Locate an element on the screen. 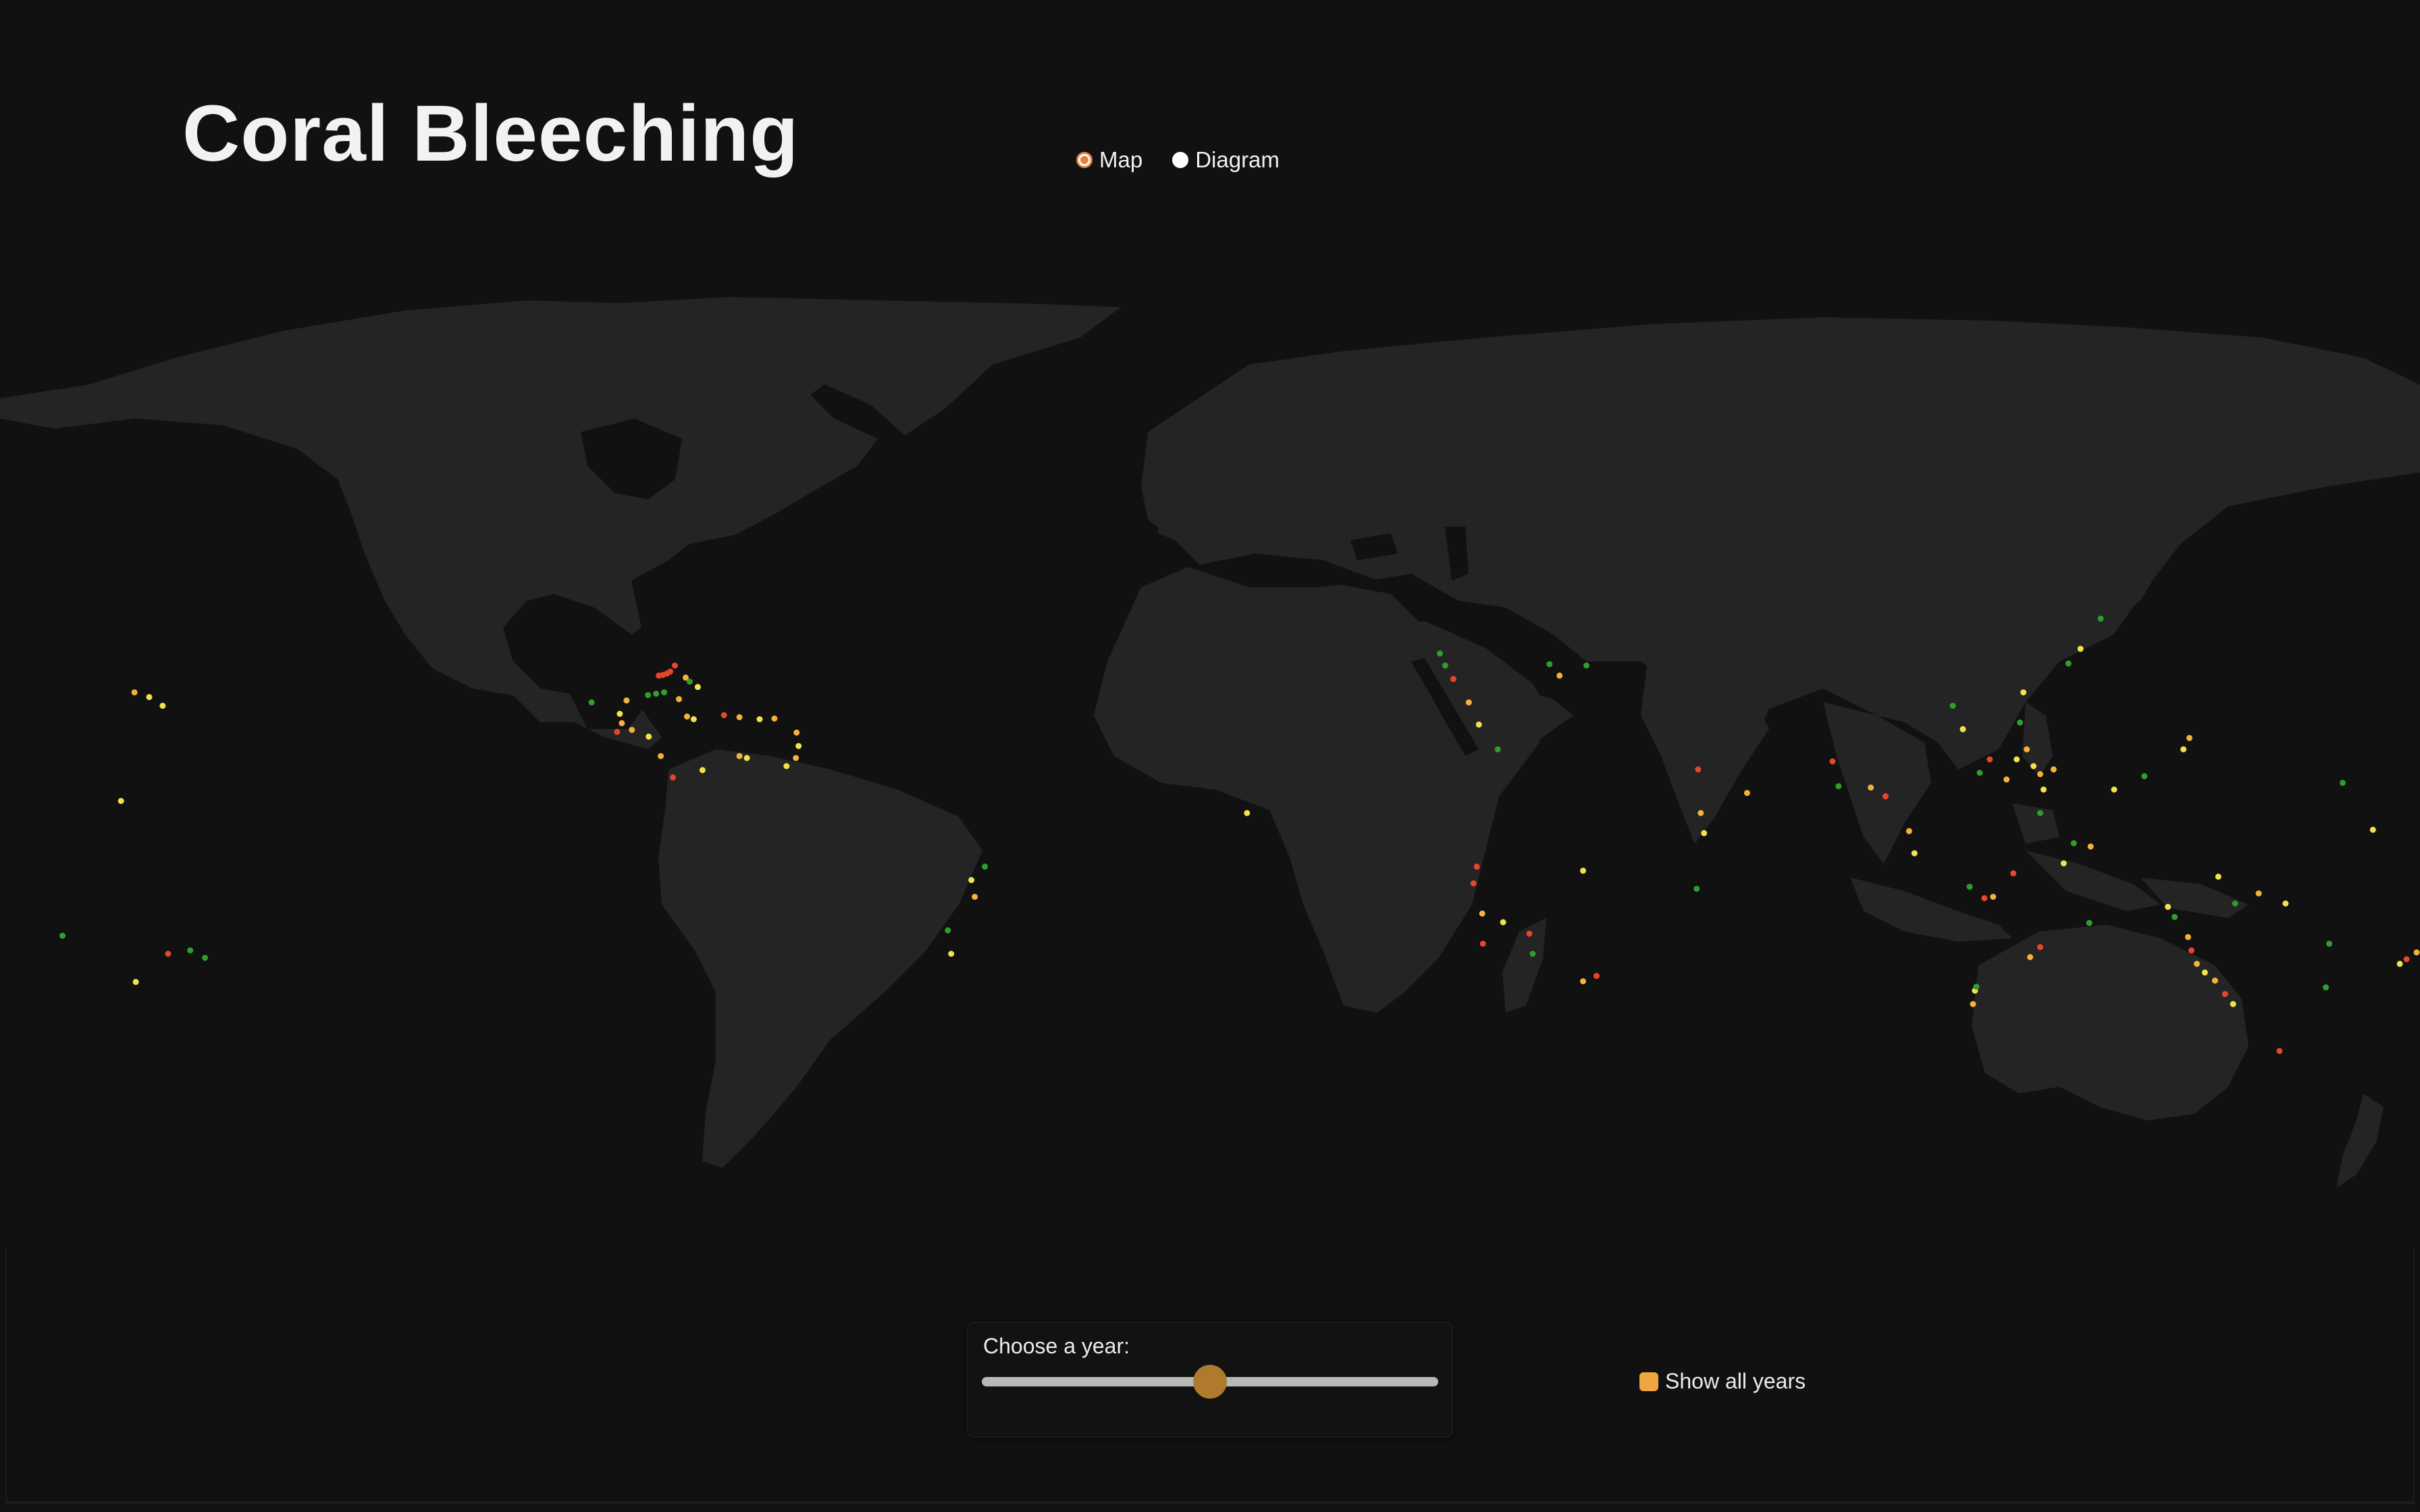 This screenshot has height=1512, width=2420. radio-map-dot is located at coordinates (1084, 160).